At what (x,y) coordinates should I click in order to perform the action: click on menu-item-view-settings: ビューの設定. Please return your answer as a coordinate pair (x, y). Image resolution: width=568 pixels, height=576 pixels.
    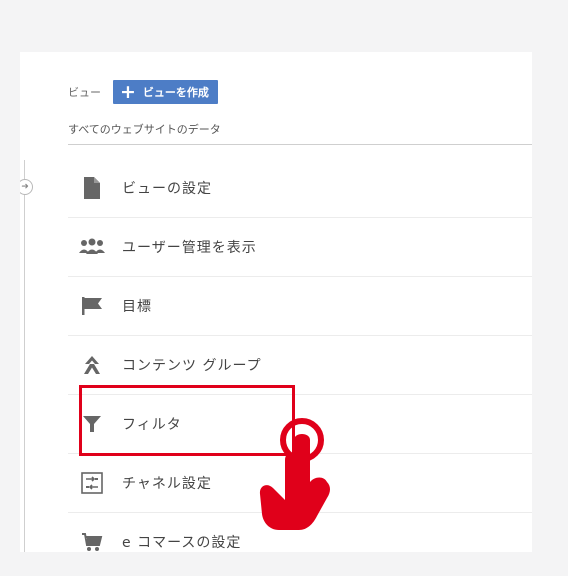
    Looking at the image, I should click on (300, 188).